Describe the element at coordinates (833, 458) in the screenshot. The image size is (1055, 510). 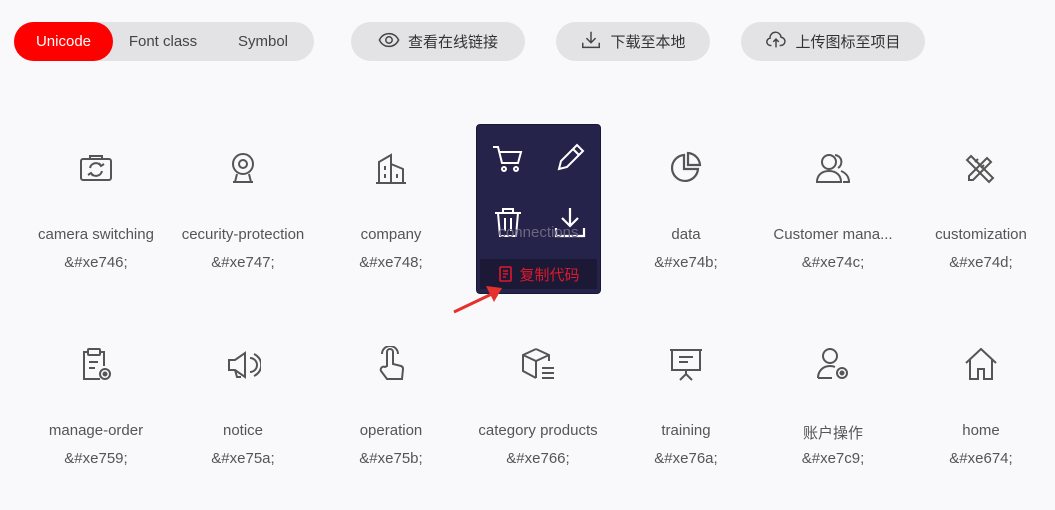
I see `icon-code: &#xe7c9;` at that location.